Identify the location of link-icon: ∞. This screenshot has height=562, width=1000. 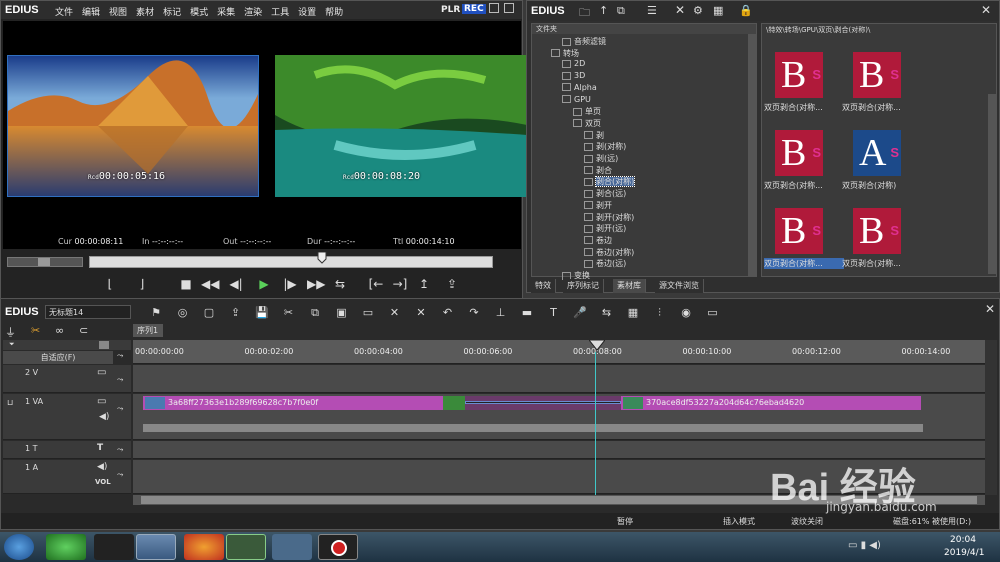
(59, 330).